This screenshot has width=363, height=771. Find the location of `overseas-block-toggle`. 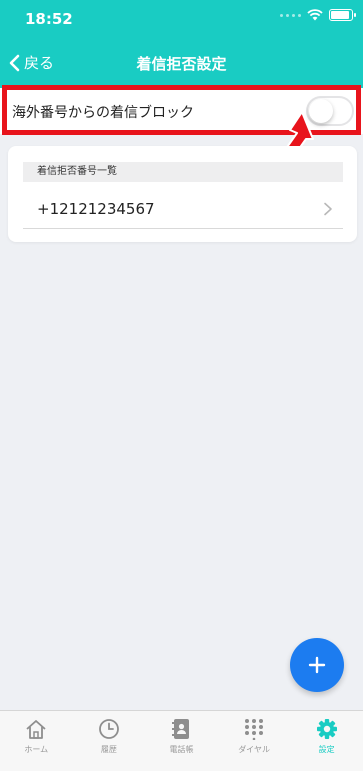

overseas-block-toggle is located at coordinates (330, 111).